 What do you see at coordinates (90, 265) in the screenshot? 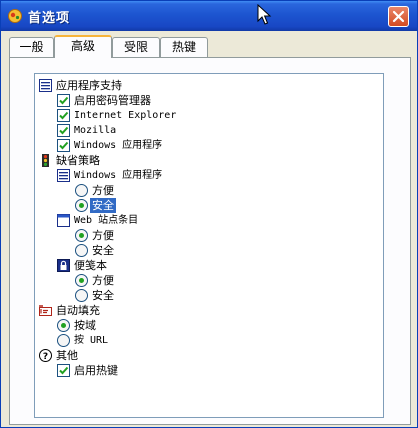
I see `tree-node-label: 便笺本` at bounding box center [90, 265].